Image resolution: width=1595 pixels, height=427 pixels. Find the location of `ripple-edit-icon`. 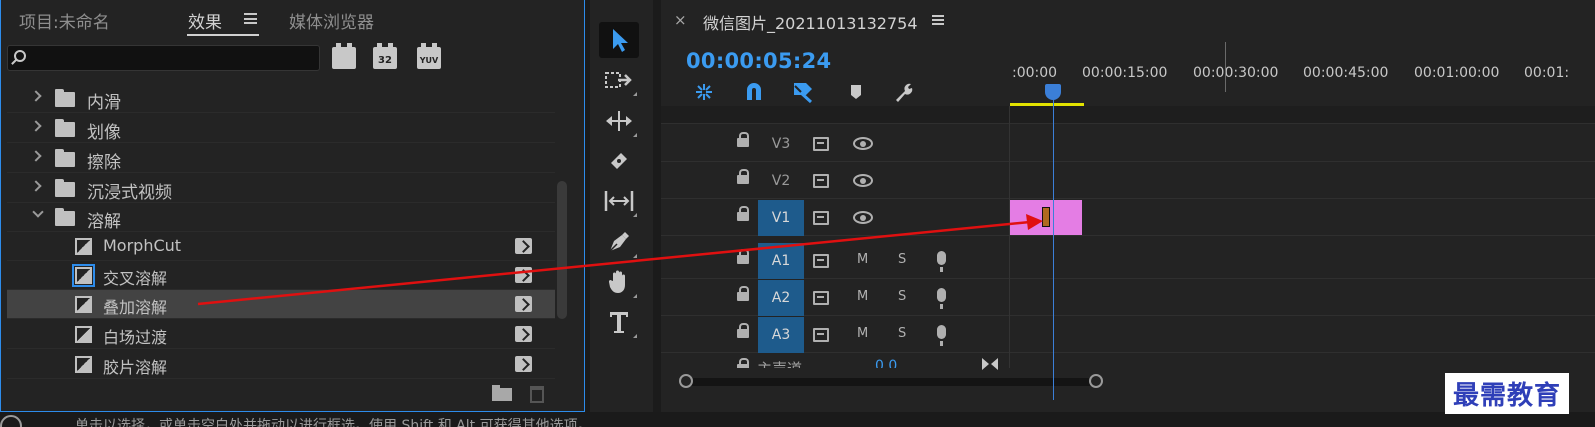

ripple-edit-icon is located at coordinates (619, 121).